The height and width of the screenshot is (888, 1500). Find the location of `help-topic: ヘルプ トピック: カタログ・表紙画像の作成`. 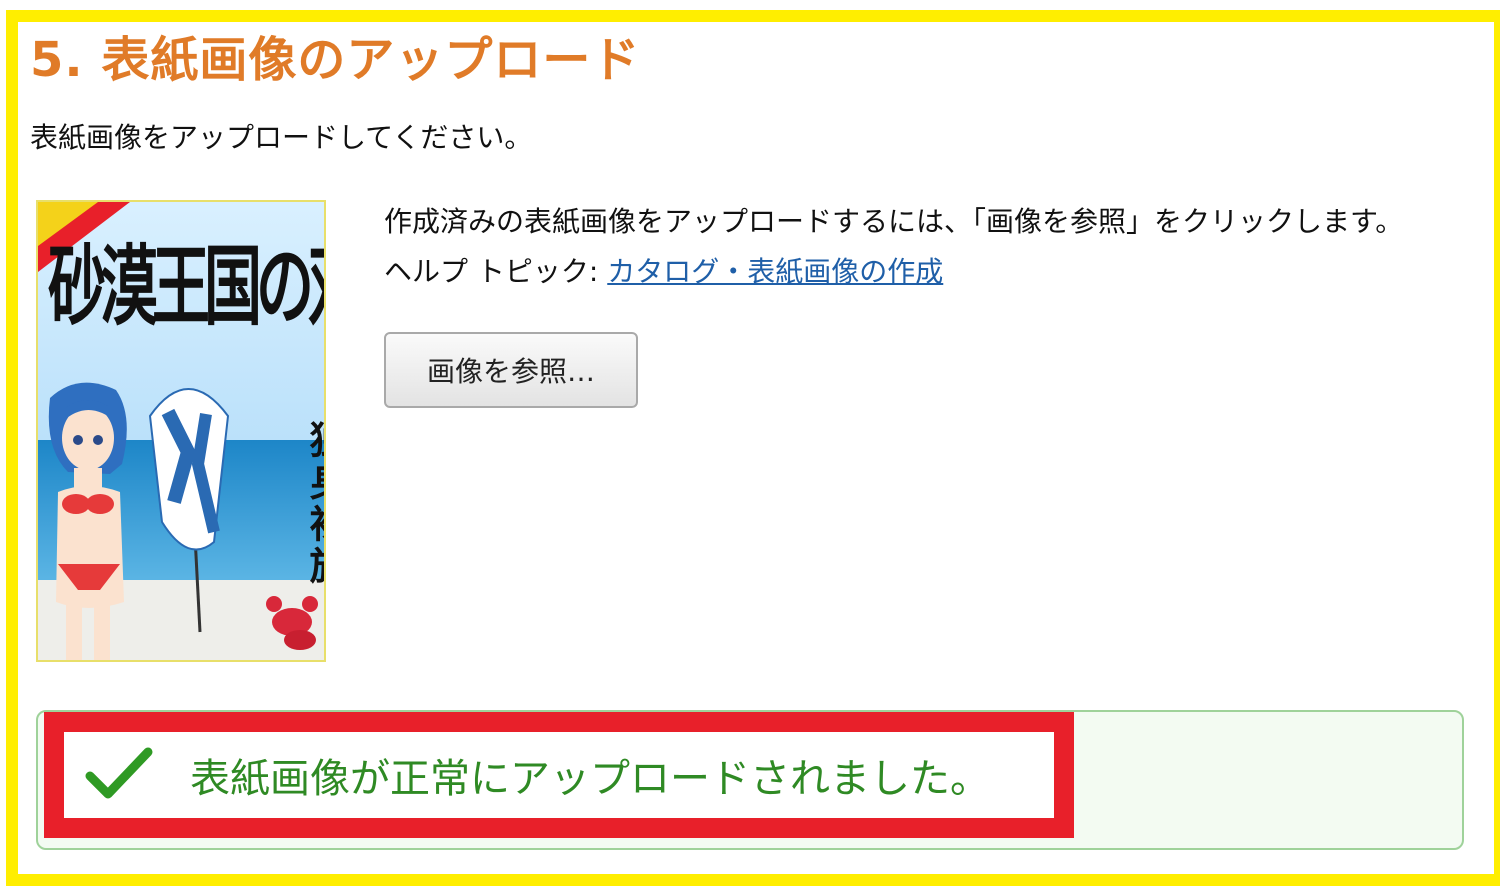

help-topic: ヘルプ トピック: カタログ・表紙画像の作成 is located at coordinates (663, 270).